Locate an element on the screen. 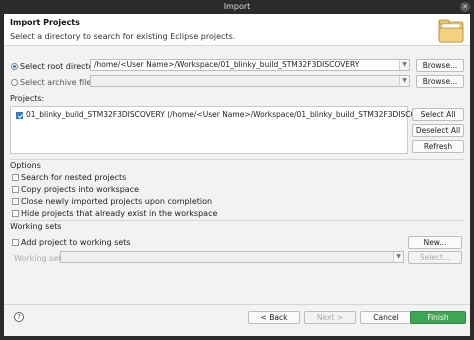 This screenshot has height=340, width=474. copy-projects-label: Copy projects into workspace is located at coordinates (80, 189).